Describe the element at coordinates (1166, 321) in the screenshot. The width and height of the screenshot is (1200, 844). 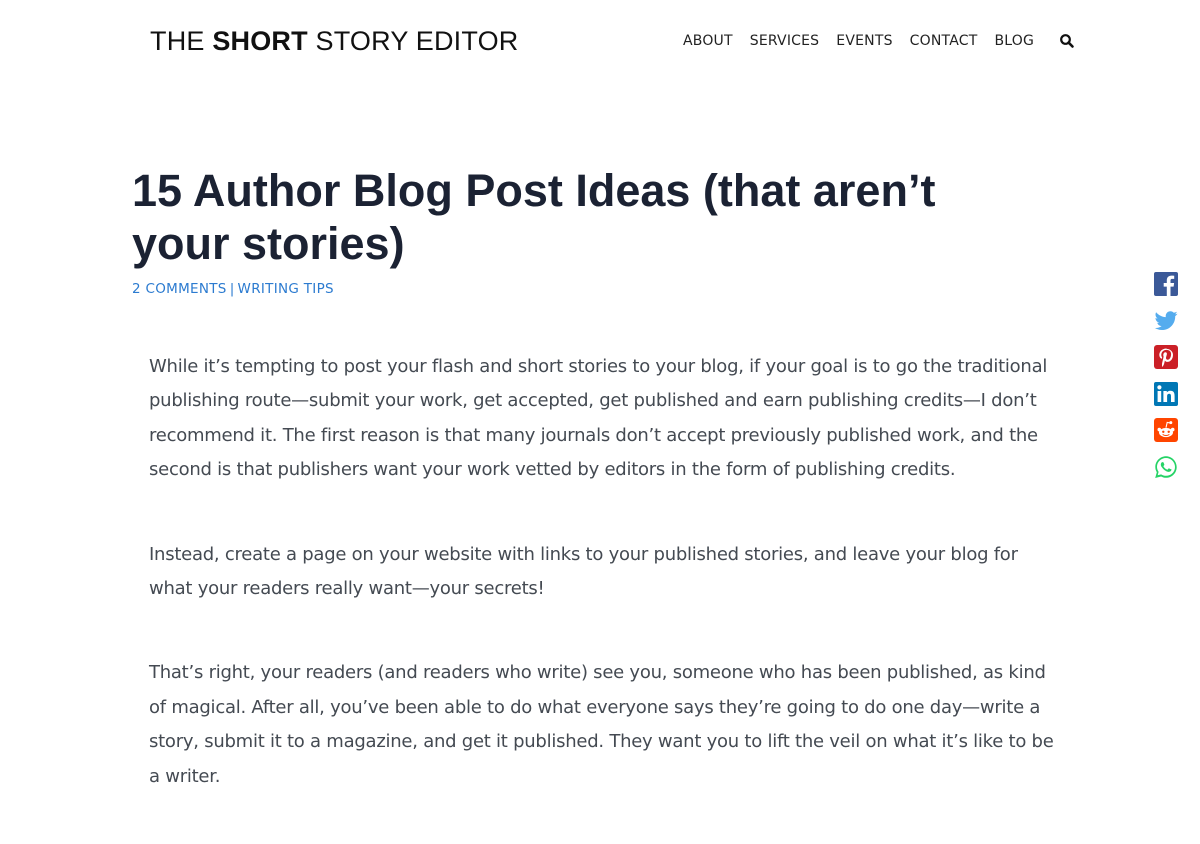
I see `twitter-icon` at that location.